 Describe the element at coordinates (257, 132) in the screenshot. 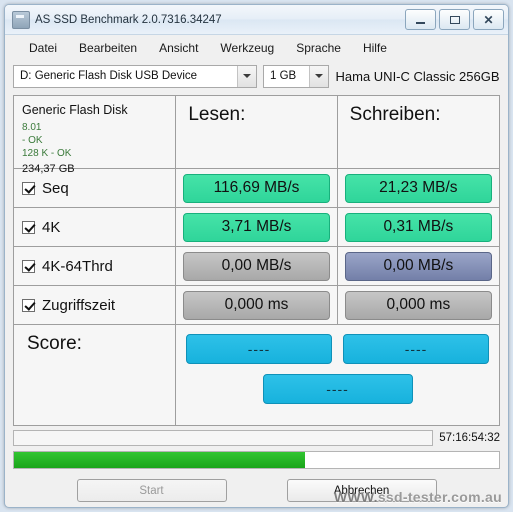

I see `read-column-header: Lesen:` at that location.